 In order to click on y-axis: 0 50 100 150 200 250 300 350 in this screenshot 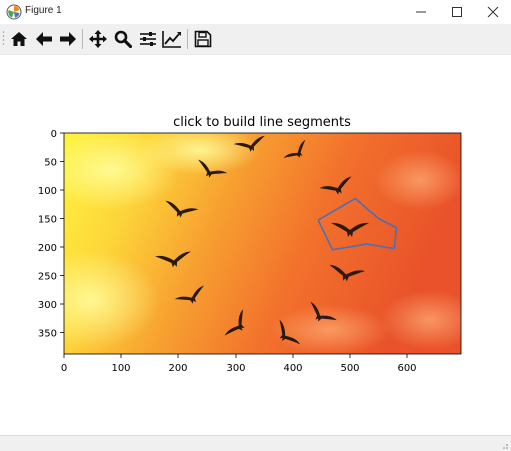, I will do `click(51, 234)`.